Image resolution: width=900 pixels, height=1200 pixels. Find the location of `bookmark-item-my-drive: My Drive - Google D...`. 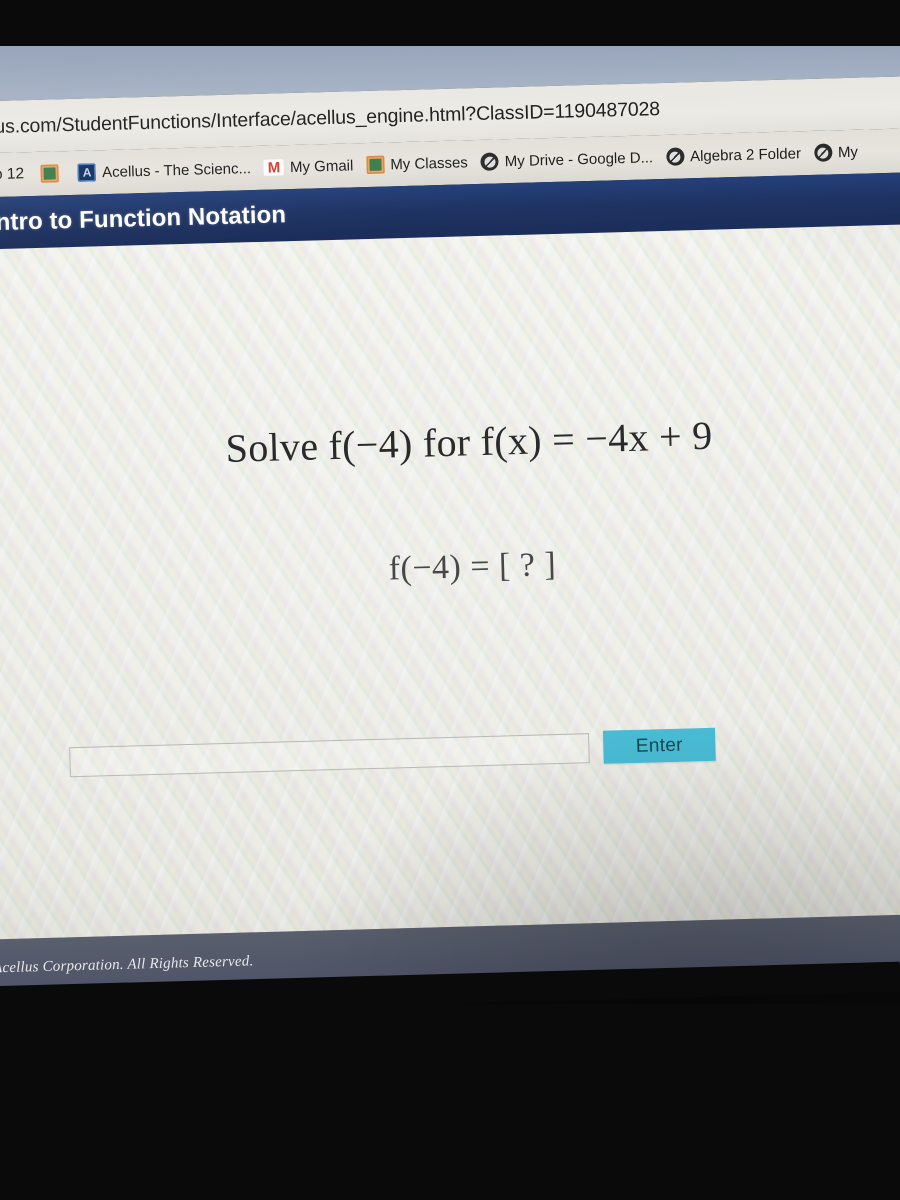

bookmark-item-my-drive: My Drive - Google D... is located at coordinates (567, 159).